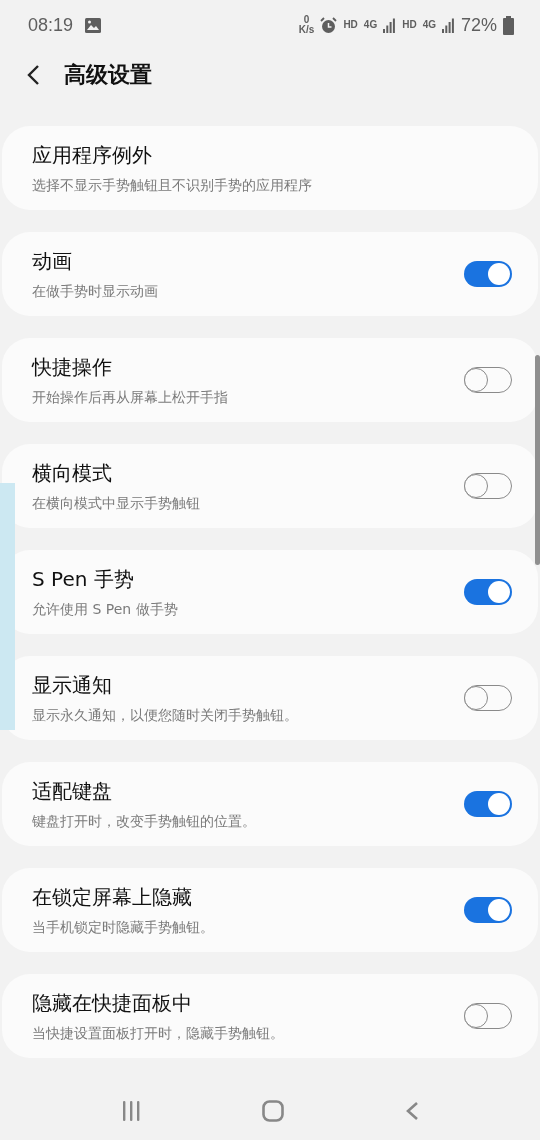  Describe the element at coordinates (112, 1003) in the screenshot. I see `setting-title: 隐藏在快捷面板中` at that location.